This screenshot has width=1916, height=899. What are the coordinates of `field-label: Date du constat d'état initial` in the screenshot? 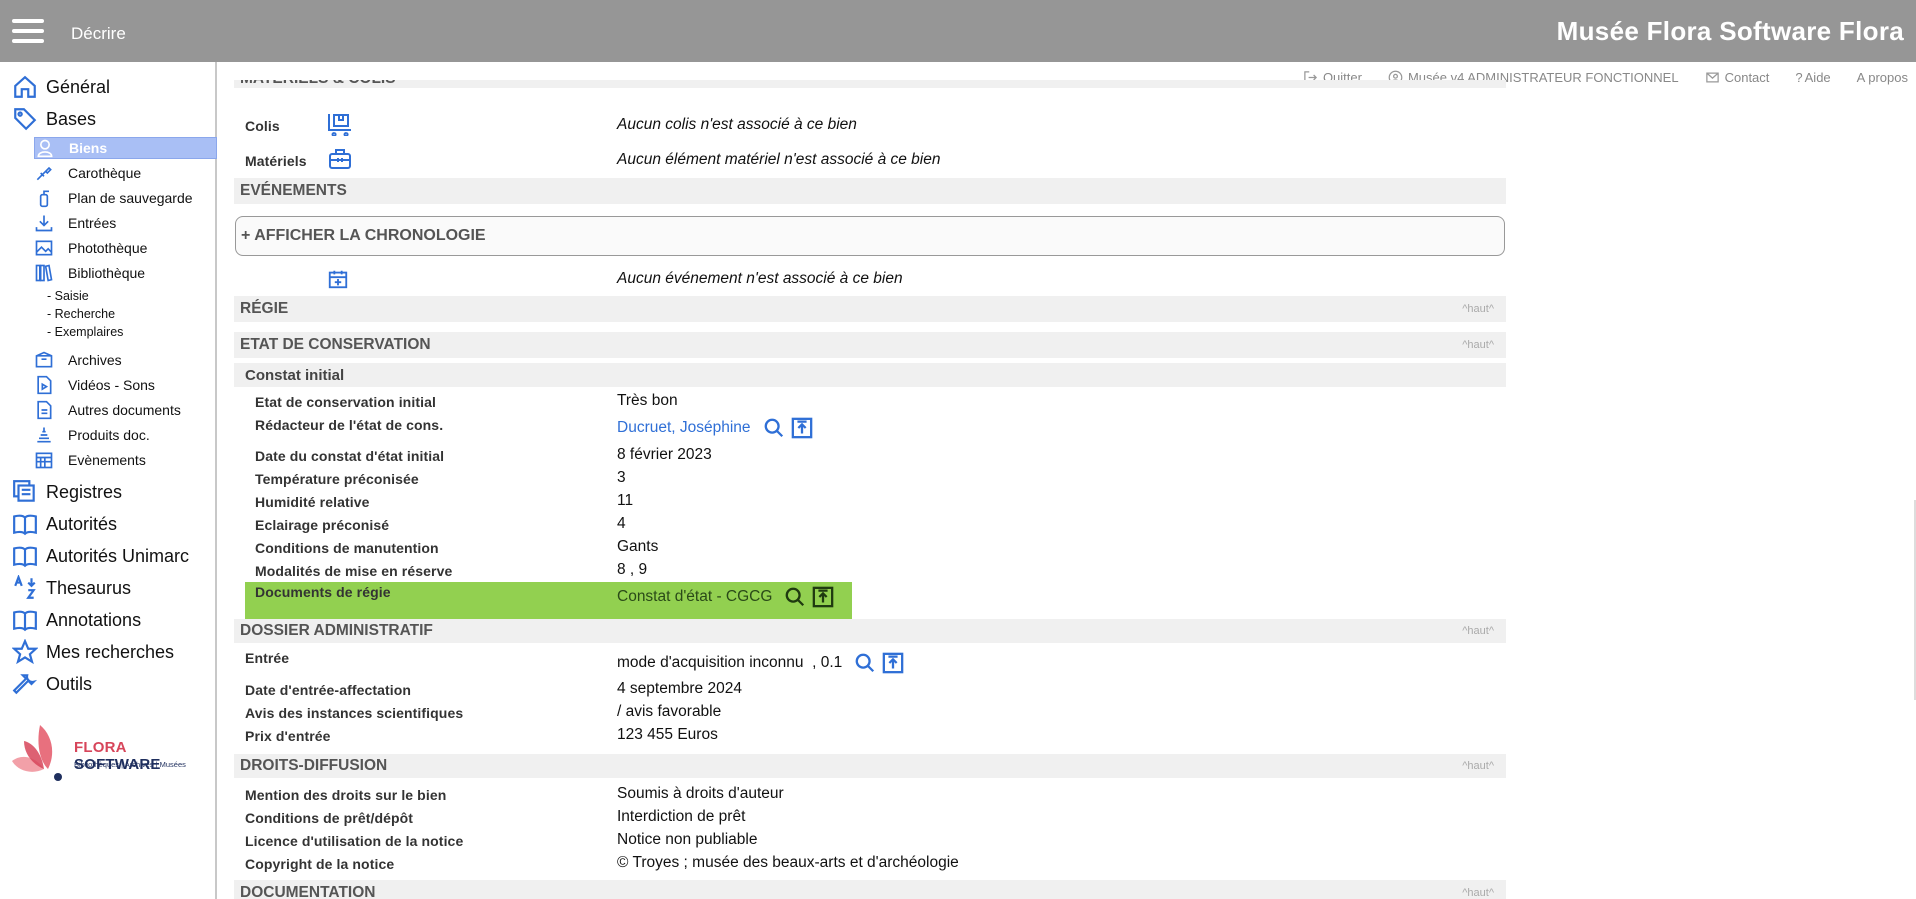 It's located at (350, 456).